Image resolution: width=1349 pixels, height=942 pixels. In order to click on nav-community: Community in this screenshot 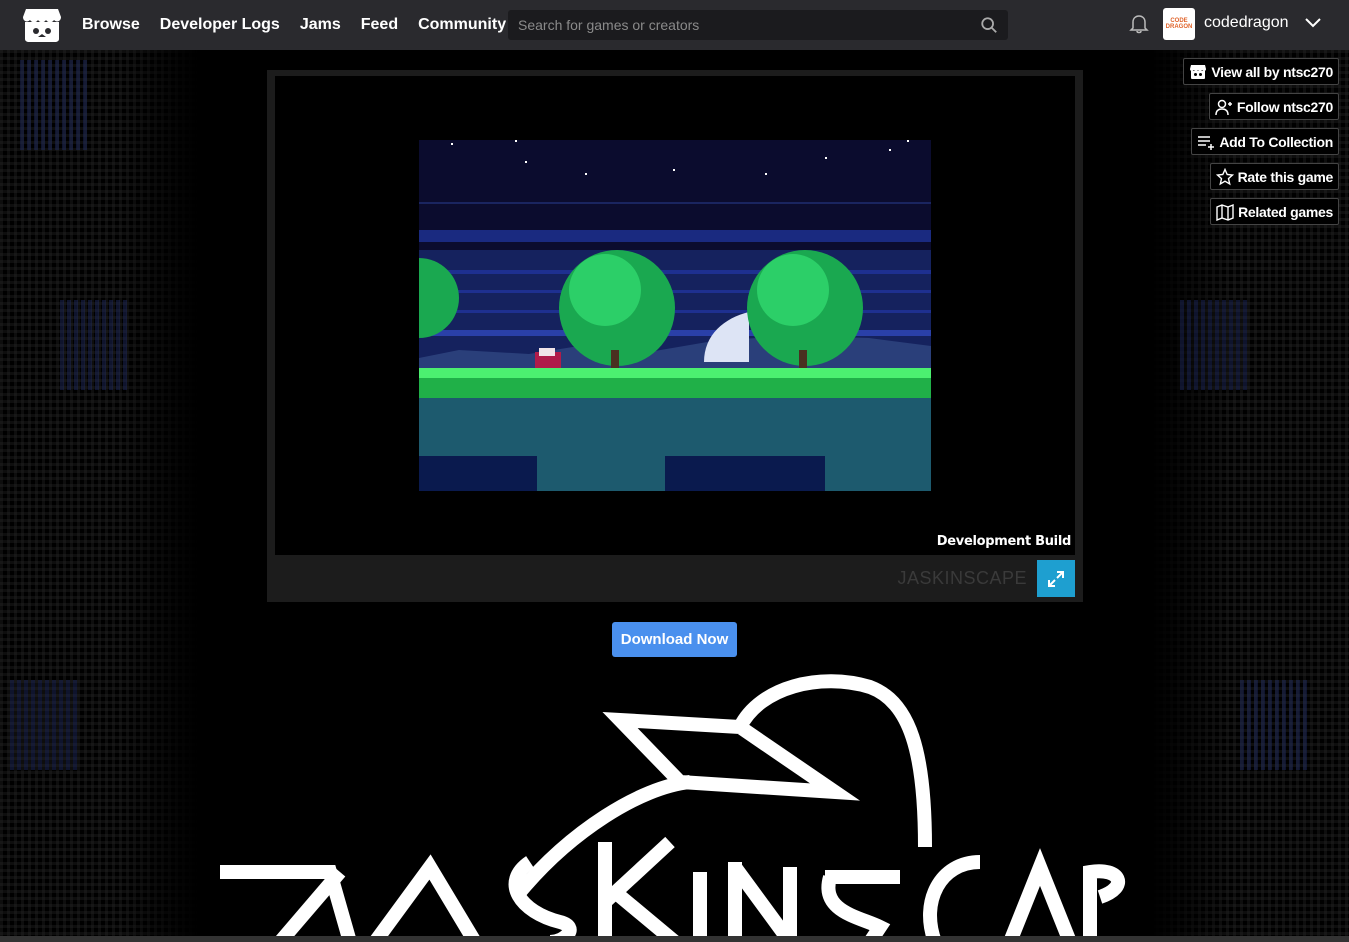, I will do `click(462, 25)`.